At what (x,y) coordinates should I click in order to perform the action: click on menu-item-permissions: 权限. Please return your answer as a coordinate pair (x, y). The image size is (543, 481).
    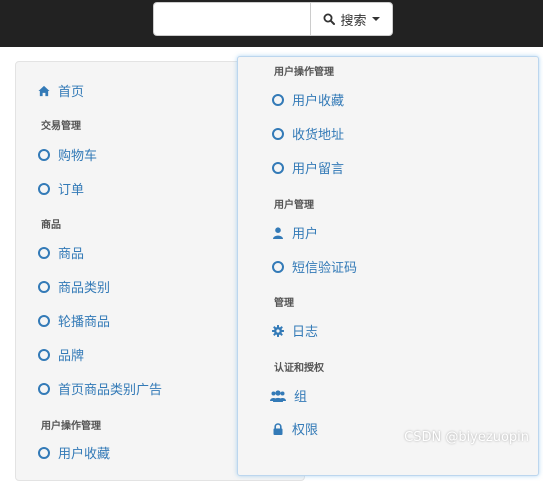
    Looking at the image, I should click on (295, 428).